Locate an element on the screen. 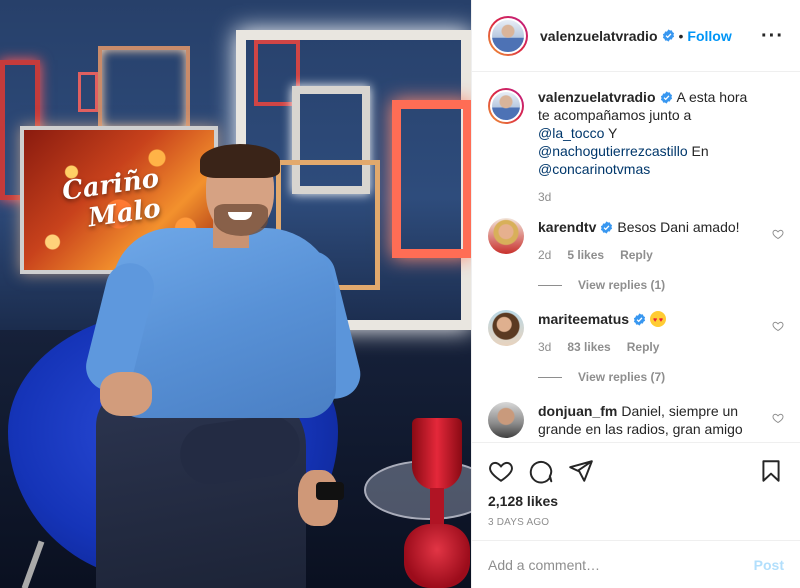 This screenshot has height=588, width=800. commenter-username: mariteematus is located at coordinates (583, 319).